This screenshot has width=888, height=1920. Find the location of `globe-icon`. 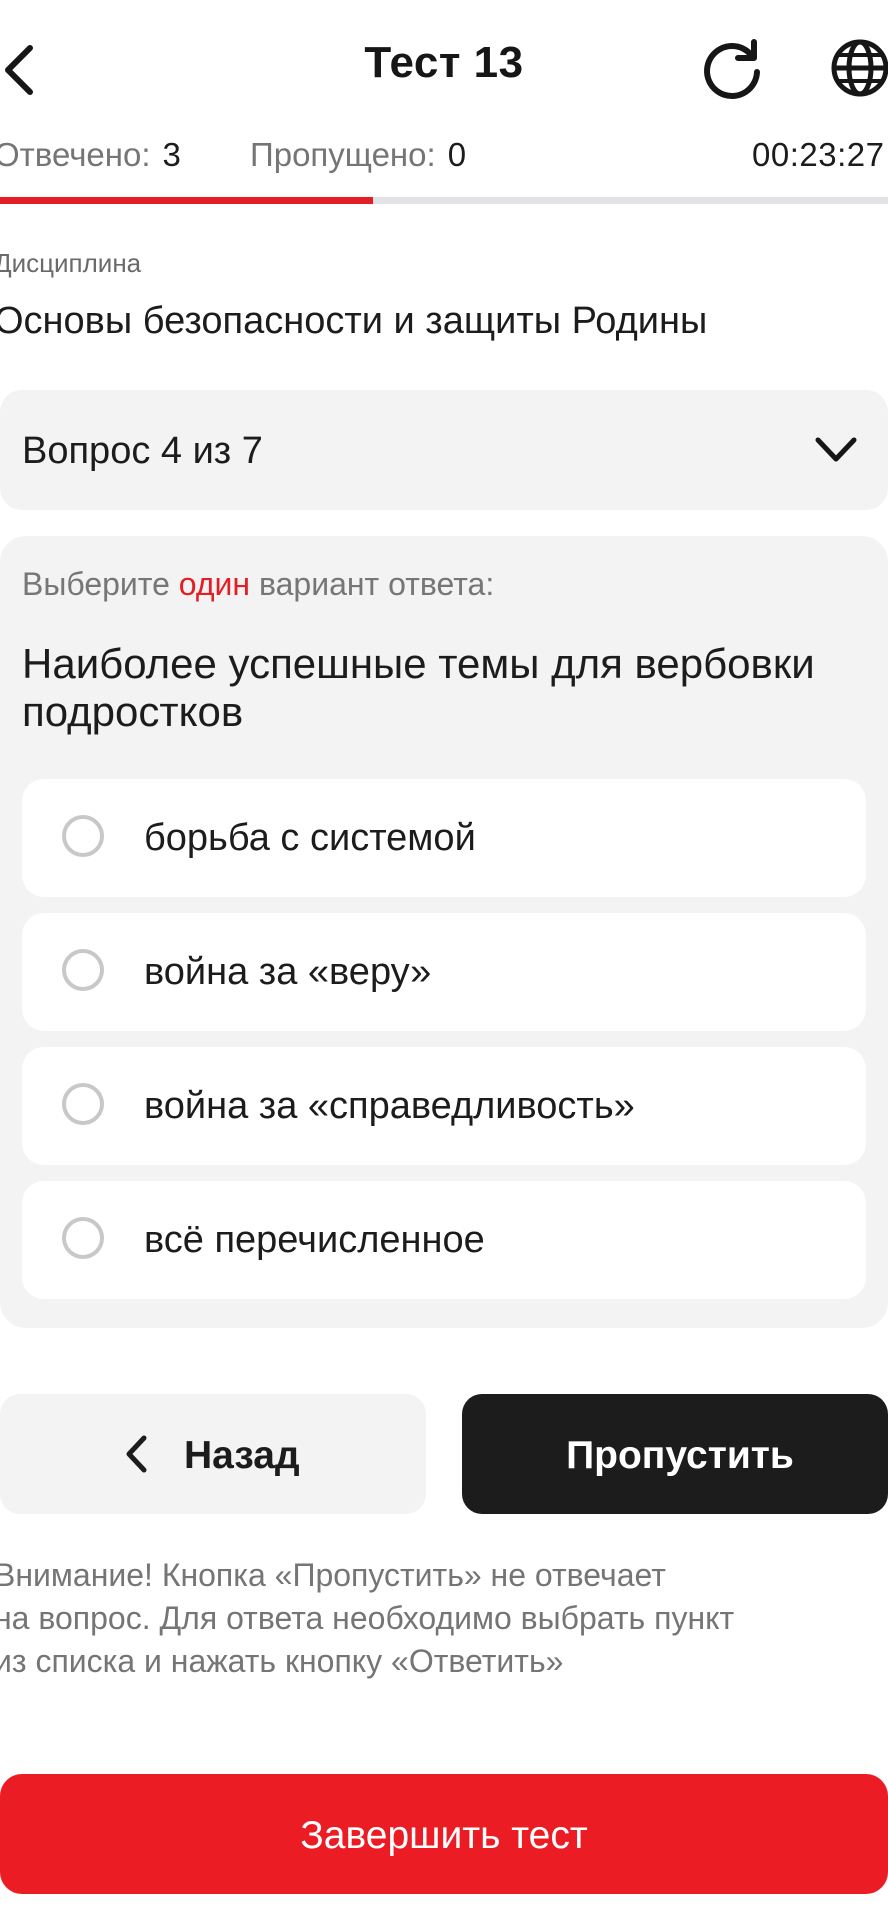

globe-icon is located at coordinates (858, 68).